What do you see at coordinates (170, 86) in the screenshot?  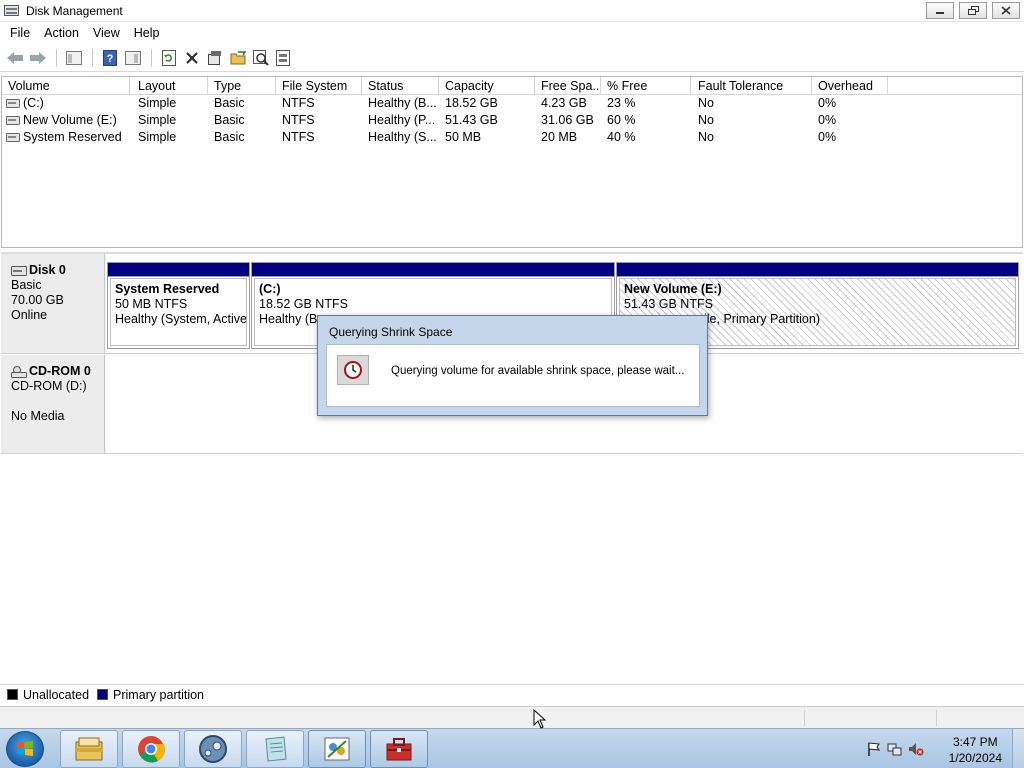 I see `column-header-layout: Layout` at bounding box center [170, 86].